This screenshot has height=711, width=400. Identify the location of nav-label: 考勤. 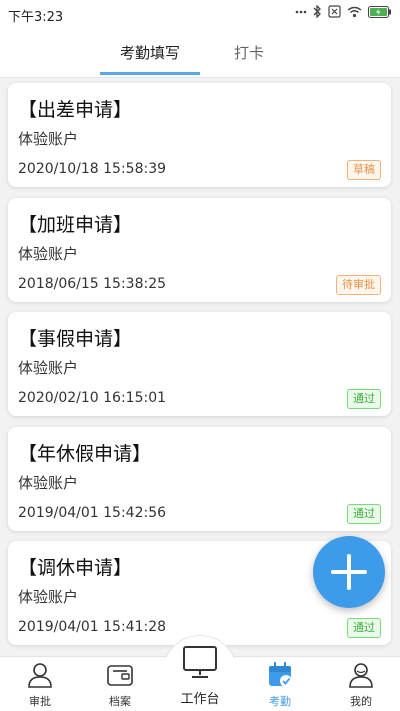
(280, 701).